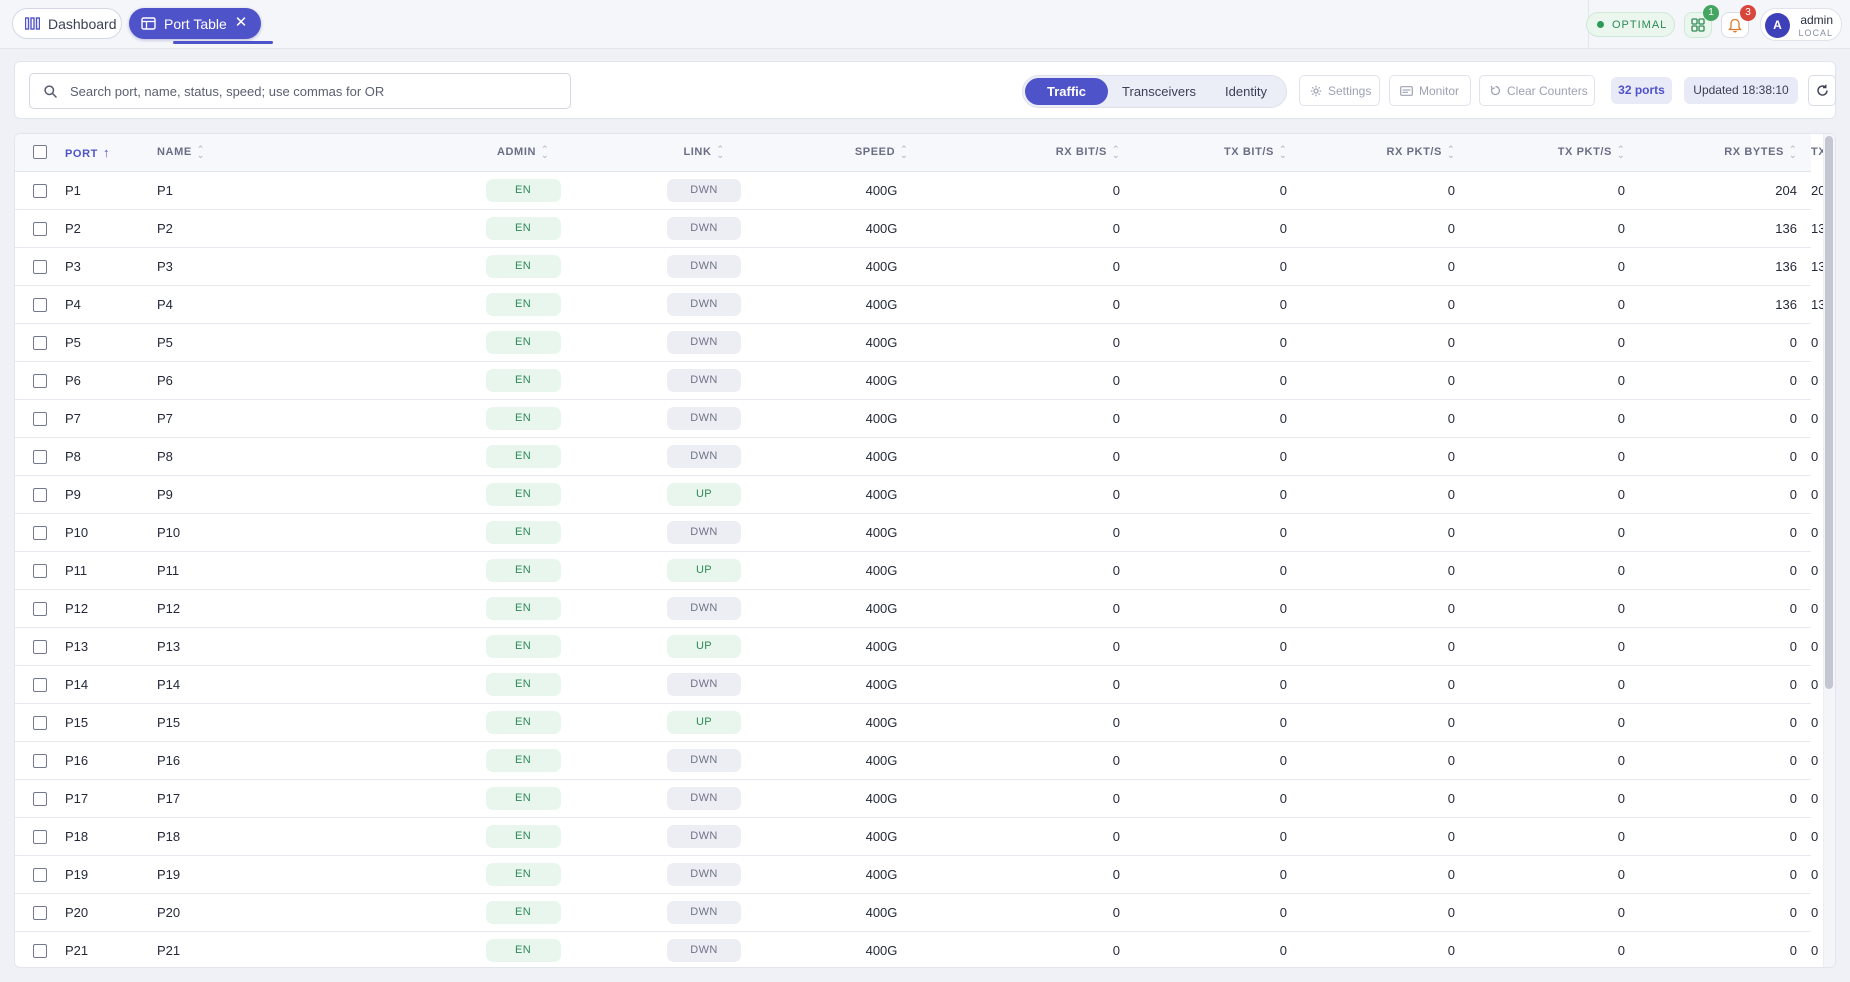  Describe the element at coordinates (1051, 153) in the screenshot. I see `column-header-rx-bits: RX BIT/S ⌃ ⌄` at that location.